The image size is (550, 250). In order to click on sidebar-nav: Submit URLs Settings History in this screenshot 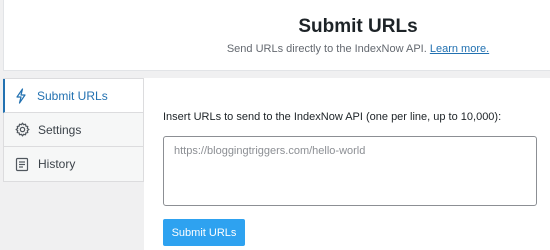, I will do `click(73, 130)`.